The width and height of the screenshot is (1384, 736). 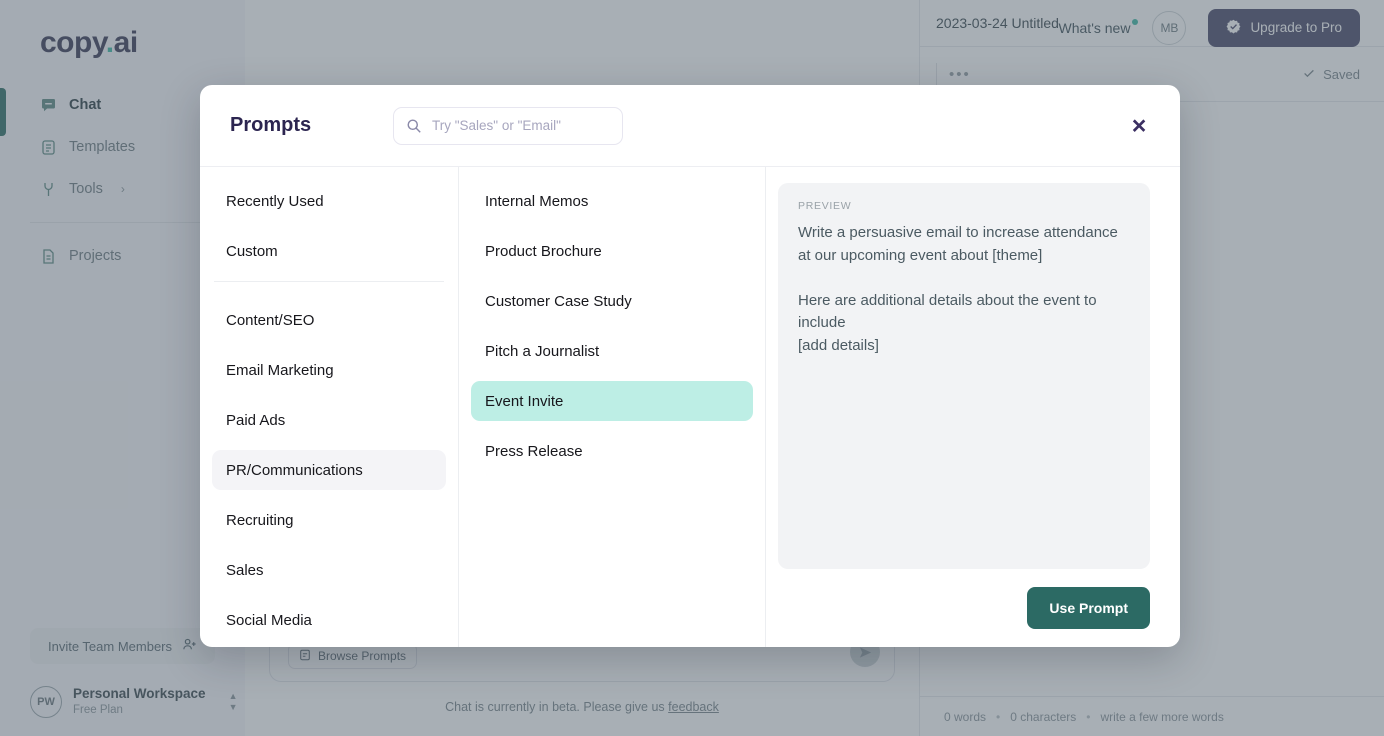 What do you see at coordinates (612, 251) in the screenshot?
I see `prompt-product-brochure: Product Brochure` at bounding box center [612, 251].